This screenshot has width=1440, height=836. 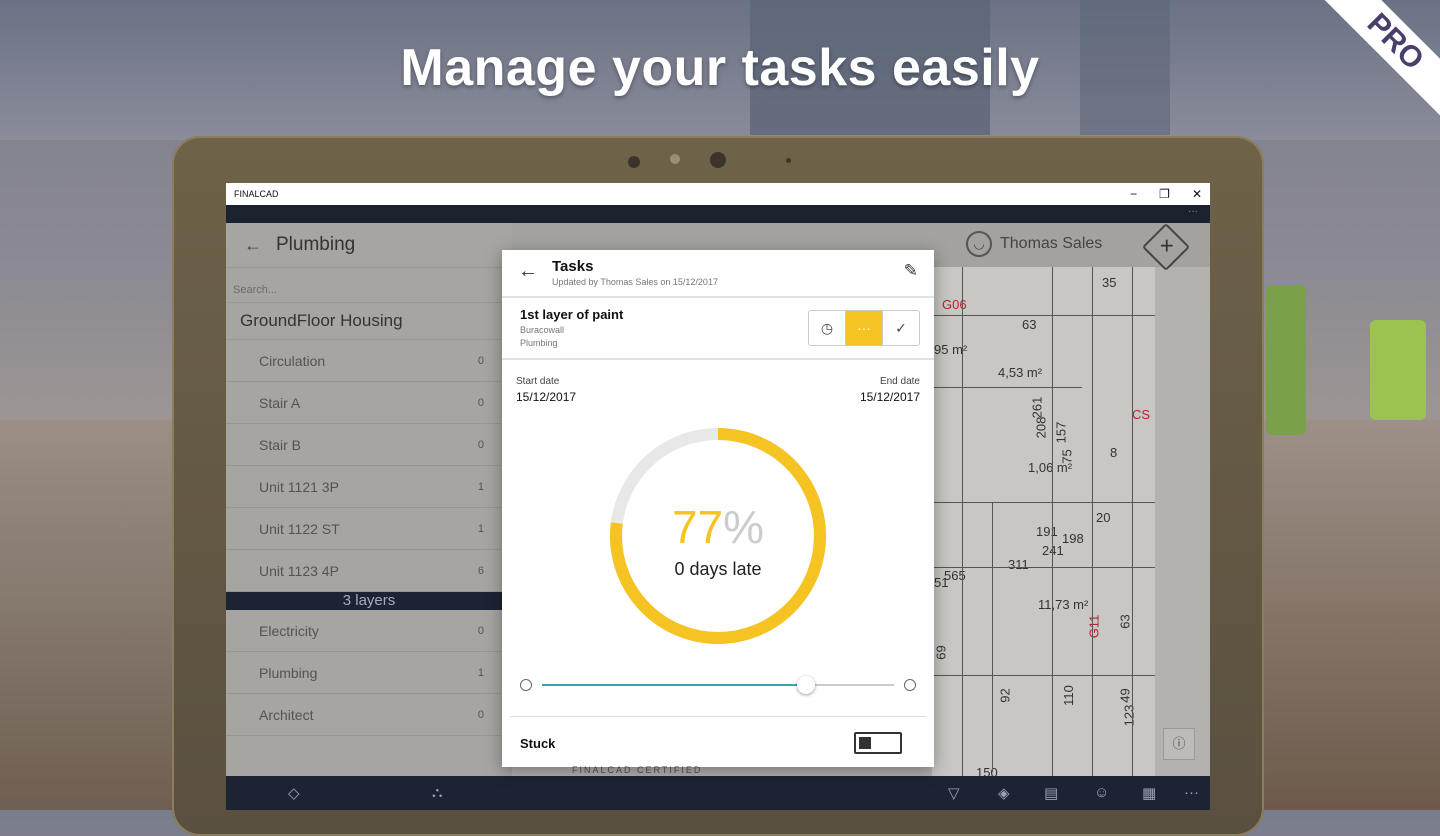 I want to click on progress-percent: 77%, so click(x=718, y=527).